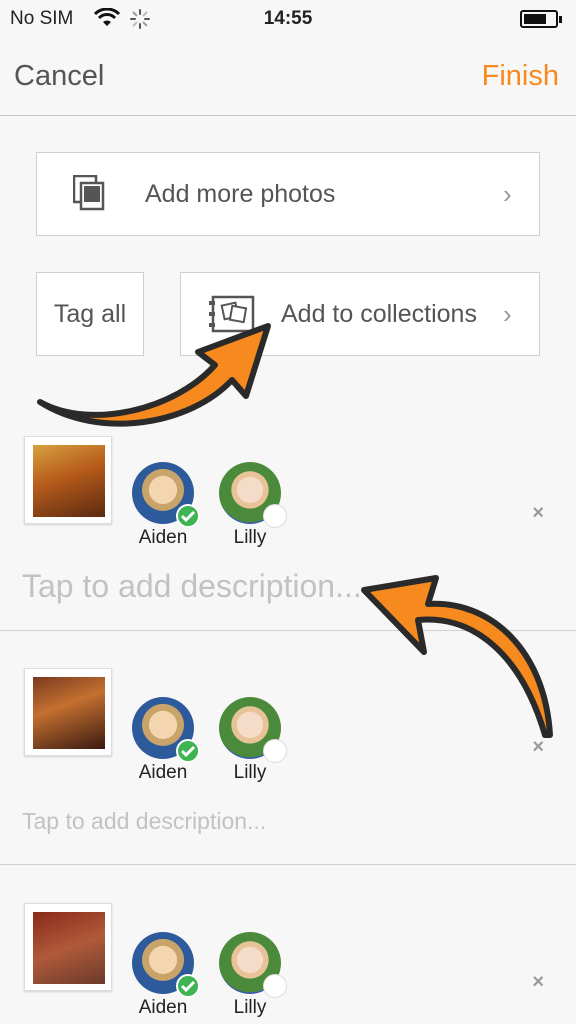  I want to click on navigation-bar: Cancel Finish, so click(288, 77).